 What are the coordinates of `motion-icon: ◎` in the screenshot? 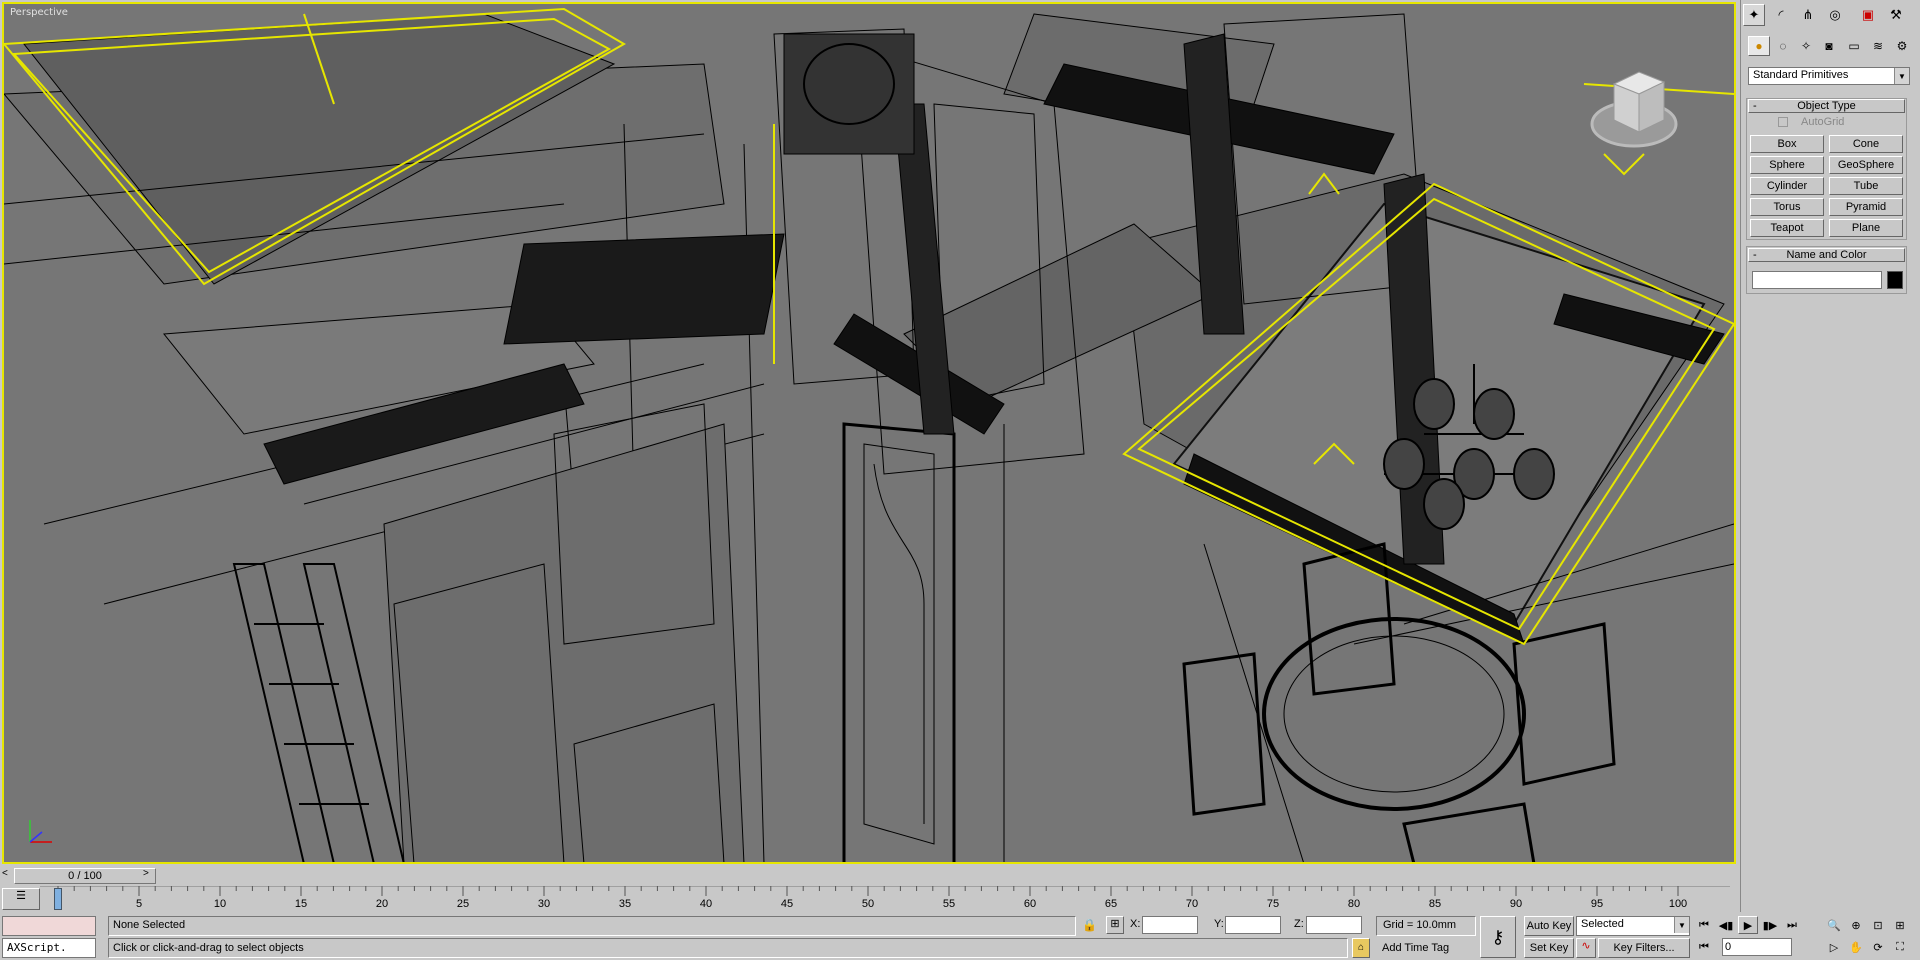 It's located at (1835, 14).